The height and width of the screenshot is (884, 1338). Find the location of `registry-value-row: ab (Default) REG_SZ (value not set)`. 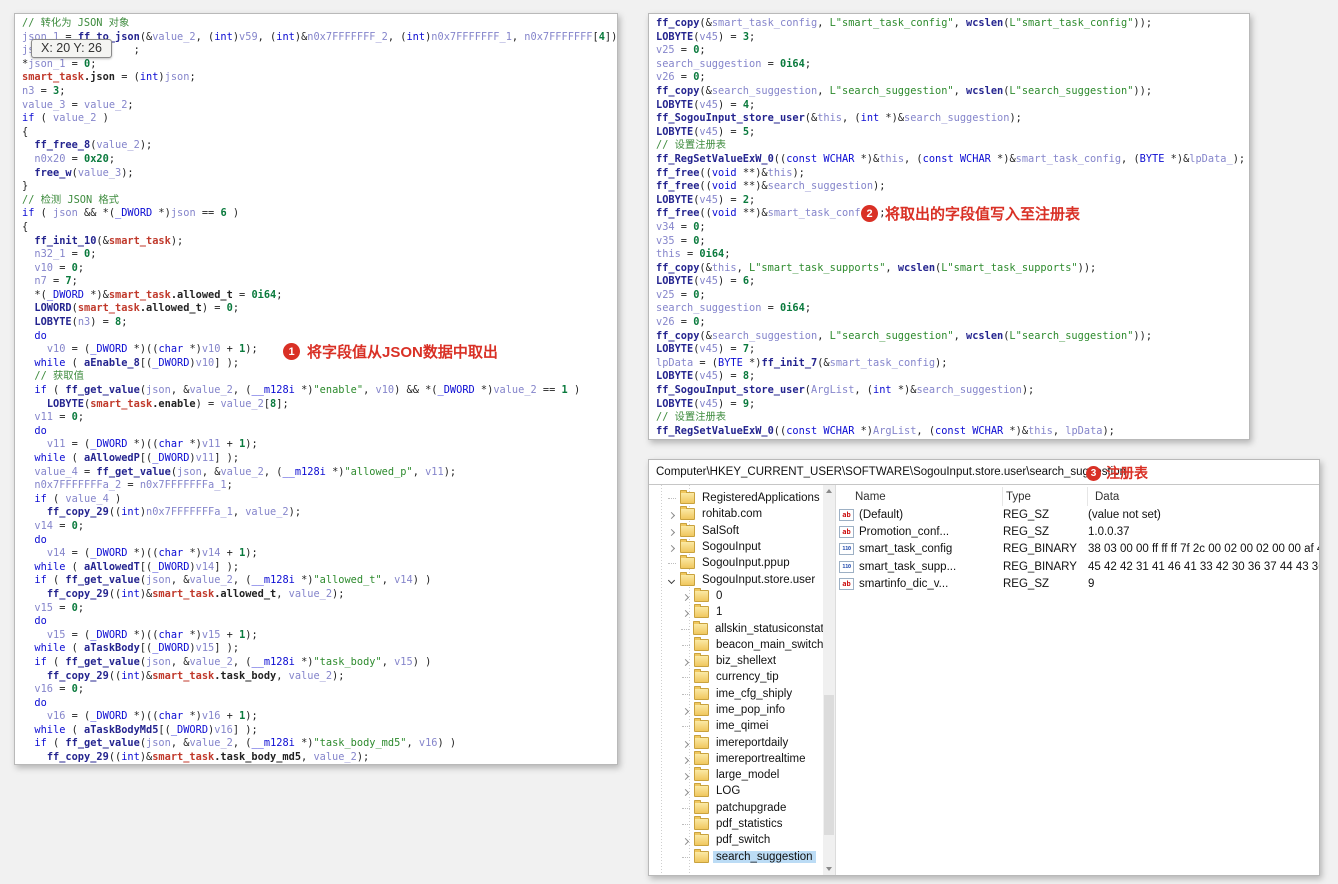

registry-value-row: ab (Default) REG_SZ (value not set) is located at coordinates (1077, 514).